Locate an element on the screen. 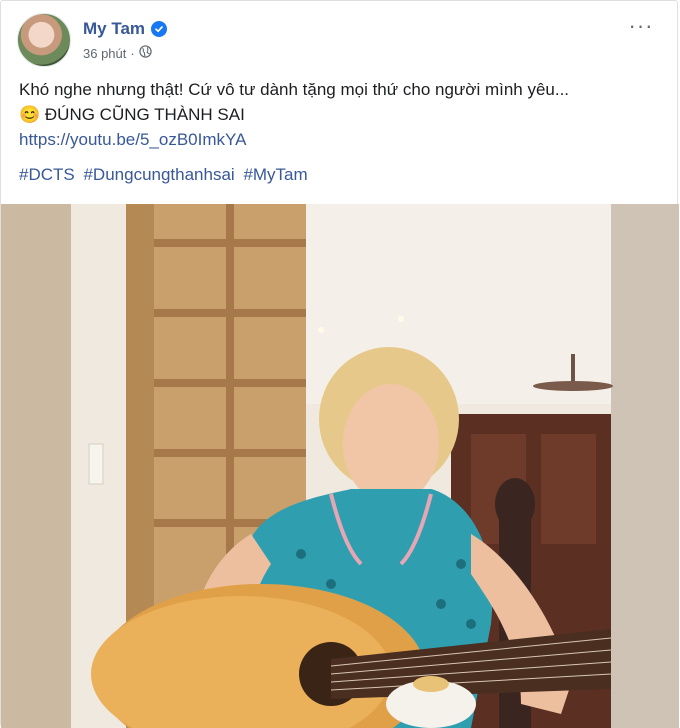 The width and height of the screenshot is (680, 728). hashtags: #DCTS #Dungcungthanhsai #MyTam is located at coordinates (165, 174).